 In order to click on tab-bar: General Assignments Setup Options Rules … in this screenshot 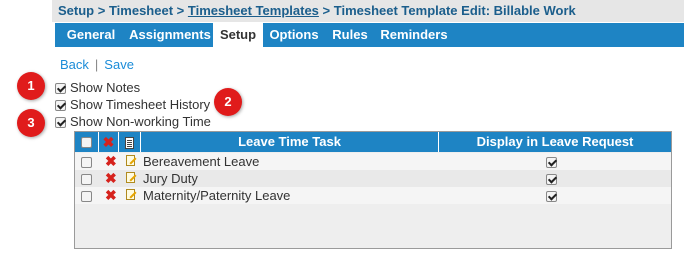, I will do `click(369, 36)`.